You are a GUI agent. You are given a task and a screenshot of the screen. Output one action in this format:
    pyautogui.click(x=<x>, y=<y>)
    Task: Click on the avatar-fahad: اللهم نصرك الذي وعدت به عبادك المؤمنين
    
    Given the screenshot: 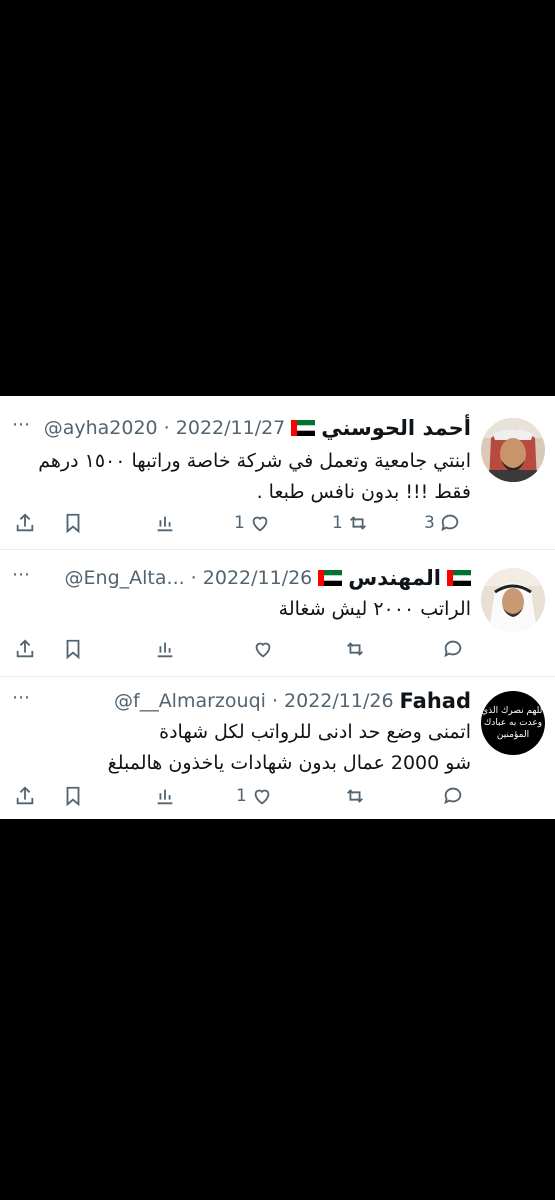 What is the action you would take?
    pyautogui.click(x=513, y=723)
    